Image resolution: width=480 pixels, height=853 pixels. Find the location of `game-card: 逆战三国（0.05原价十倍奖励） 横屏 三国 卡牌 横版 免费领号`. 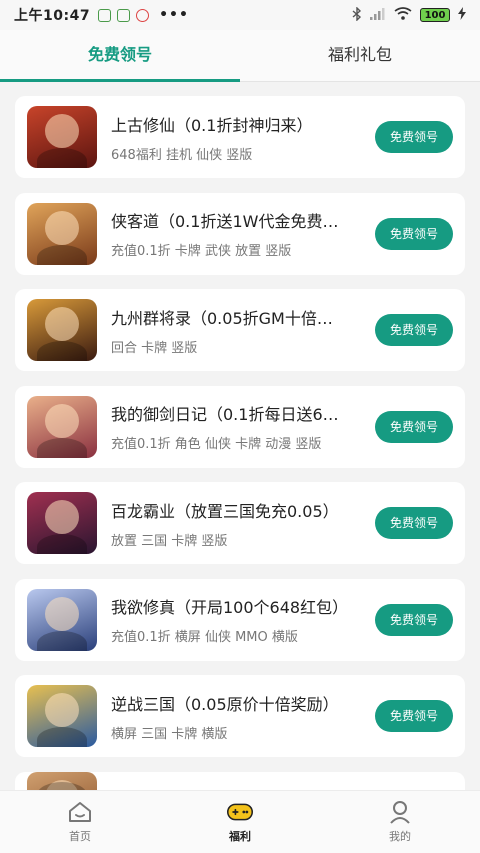

game-card: 逆战三国（0.05原价十倍奖励） 横屏 三国 卡牌 横版 免费领号 is located at coordinates (240, 716).